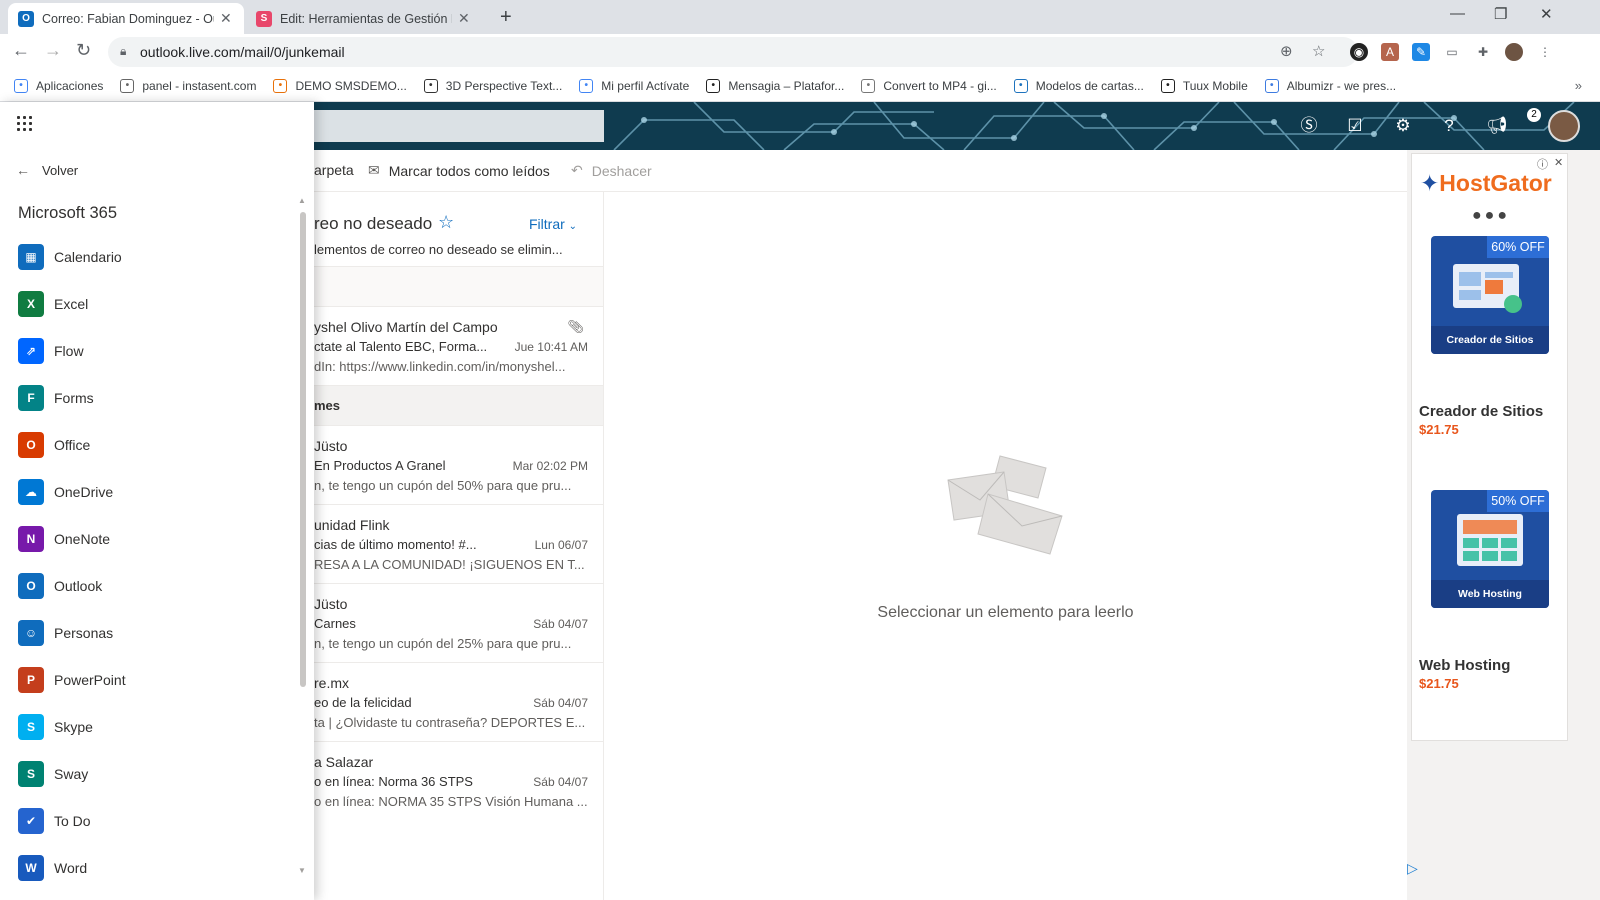 The width and height of the screenshot is (1600, 900). I want to click on app-label: Sway, so click(71, 774).